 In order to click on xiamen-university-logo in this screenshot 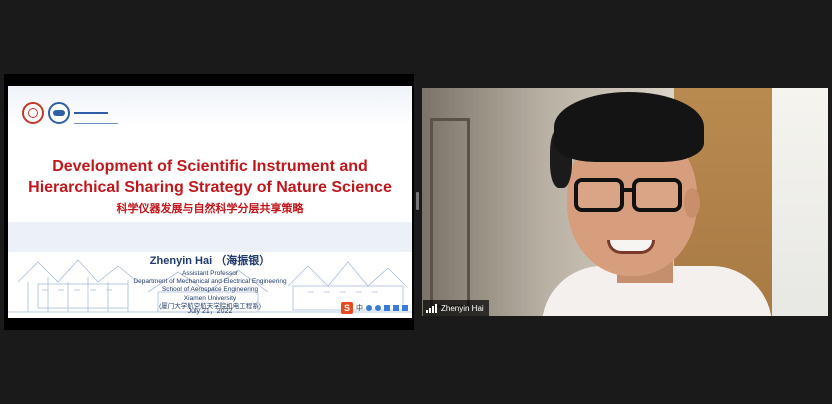, I will do `click(59, 113)`.